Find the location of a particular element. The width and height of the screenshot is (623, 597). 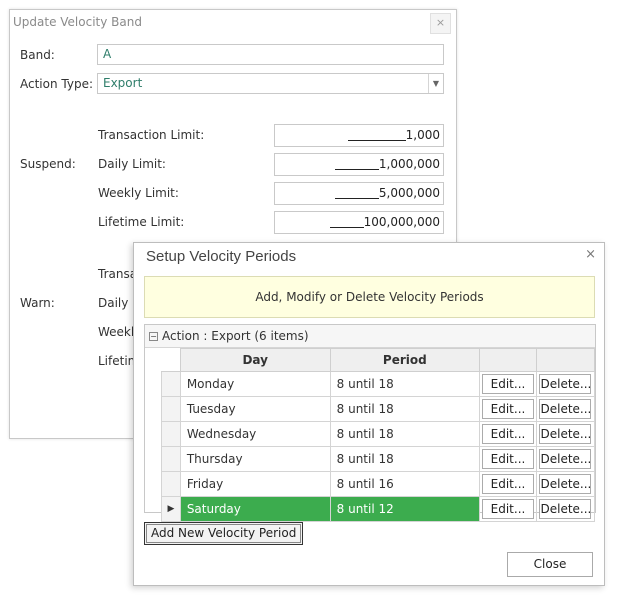

dialog-title: Update Velocity Band is located at coordinates (77, 22).